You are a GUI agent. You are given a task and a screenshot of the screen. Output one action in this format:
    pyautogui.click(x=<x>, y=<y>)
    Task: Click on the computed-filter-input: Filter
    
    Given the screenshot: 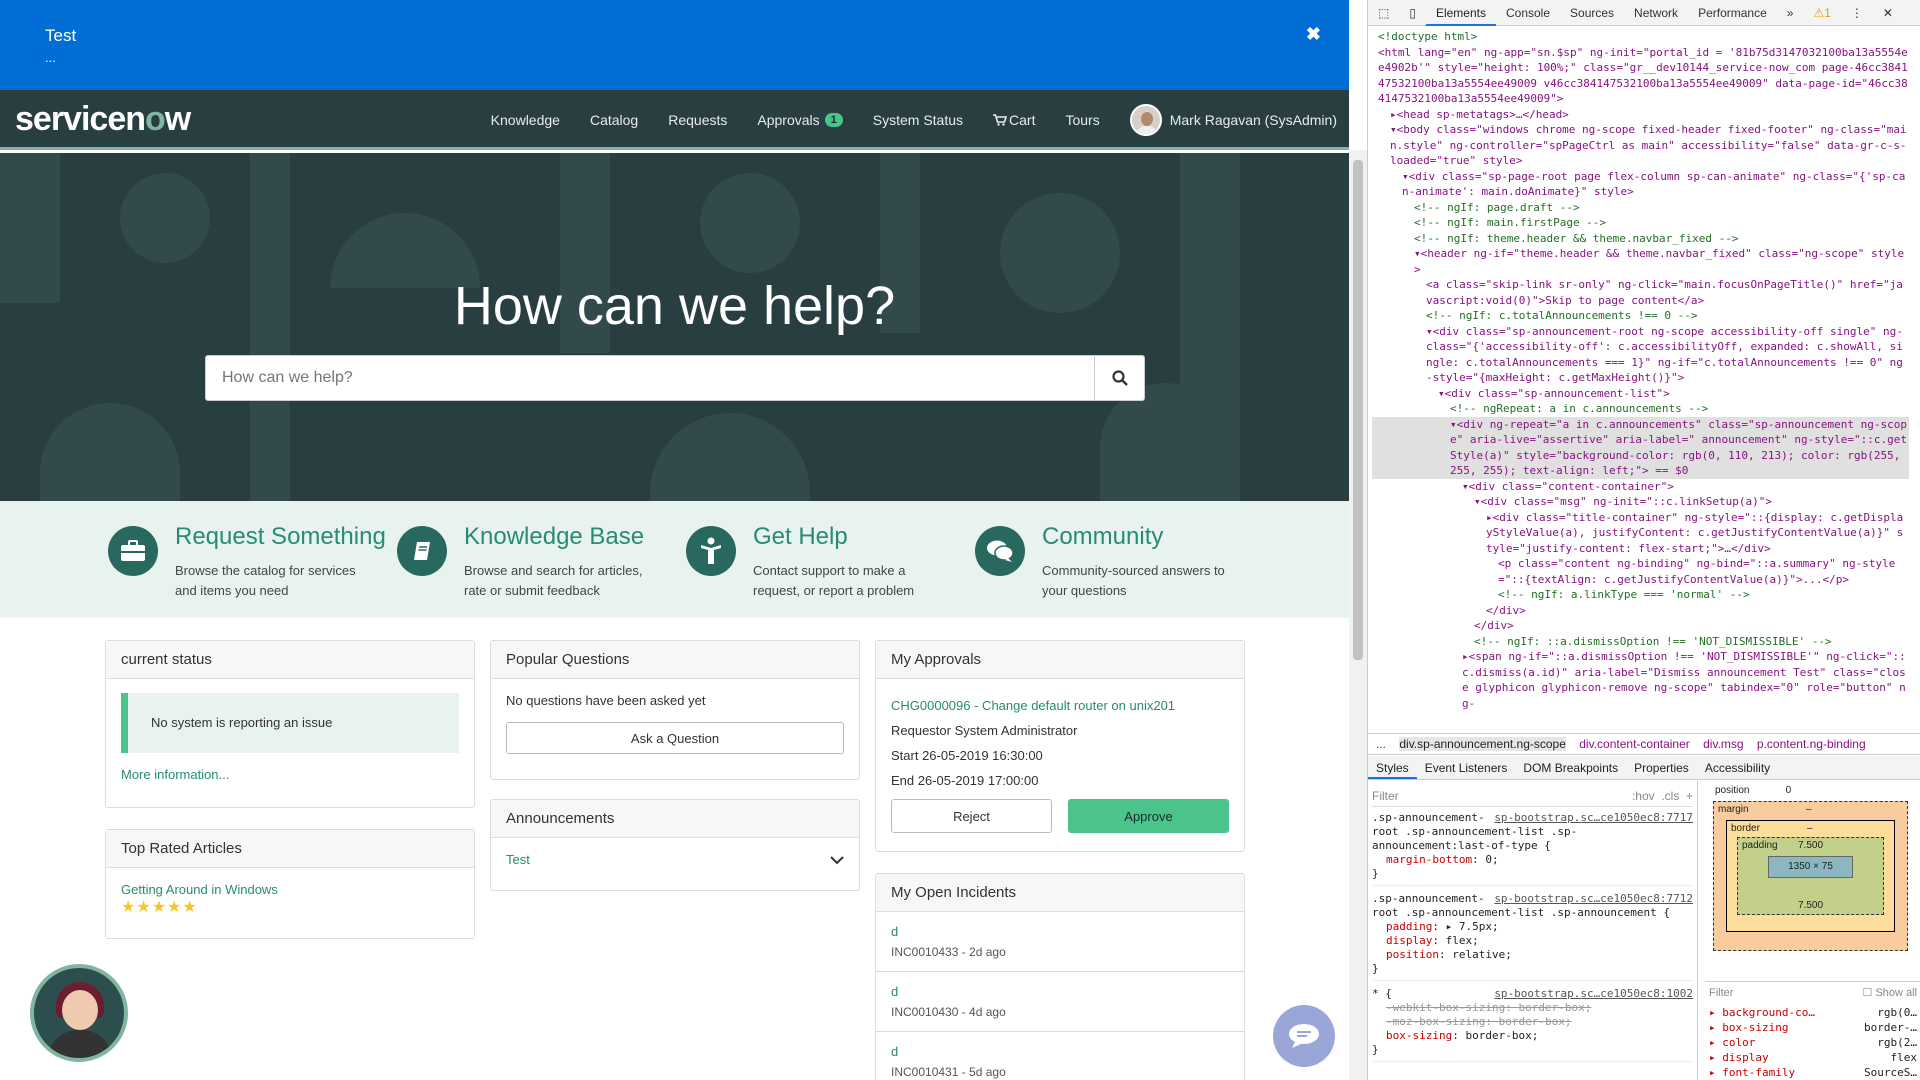 What is the action you would take?
    pyautogui.click(x=1721, y=993)
    